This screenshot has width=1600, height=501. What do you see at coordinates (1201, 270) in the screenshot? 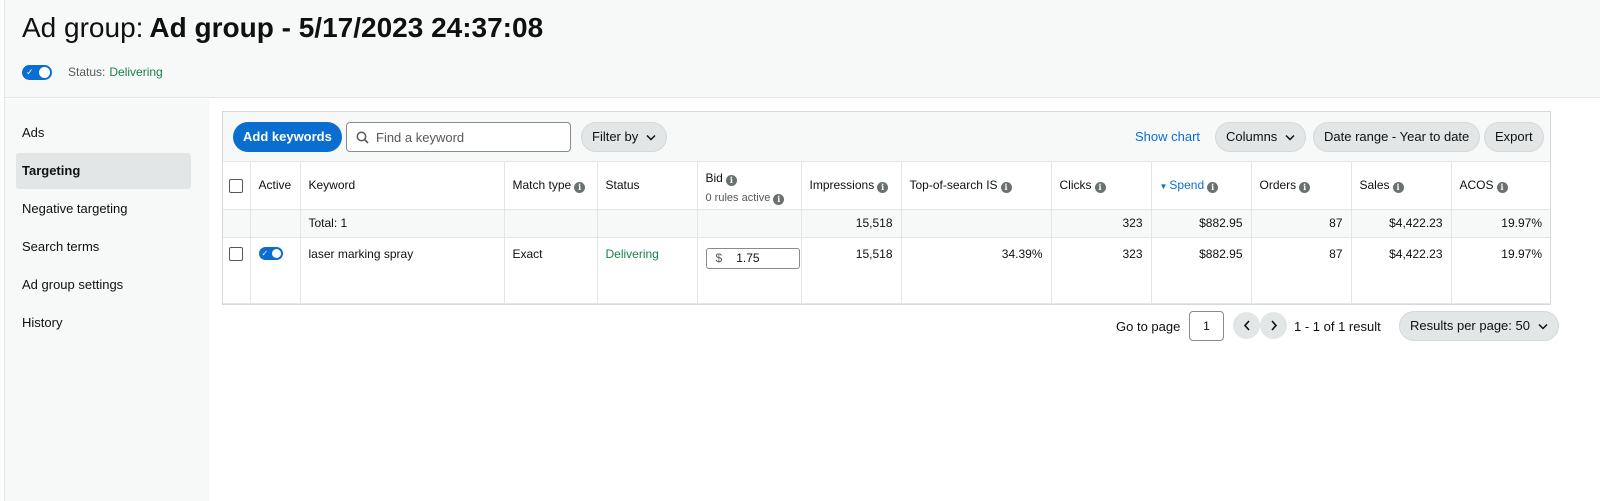
I see `spend-value: $882.95` at bounding box center [1201, 270].